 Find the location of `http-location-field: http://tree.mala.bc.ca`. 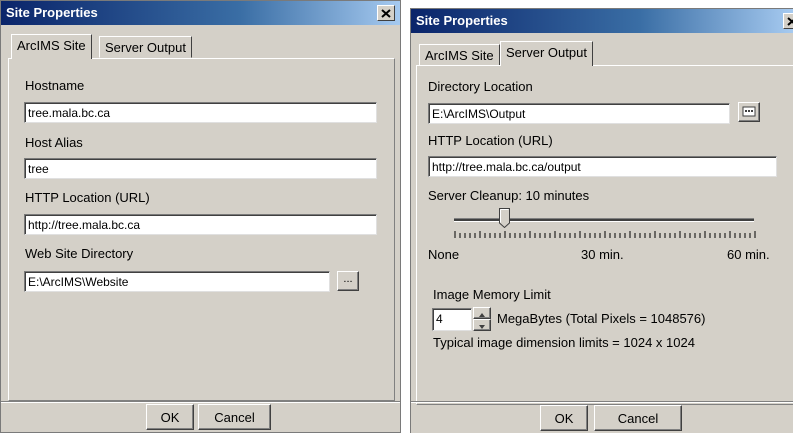

http-location-field: http://tree.mala.bc.ca is located at coordinates (200, 224).